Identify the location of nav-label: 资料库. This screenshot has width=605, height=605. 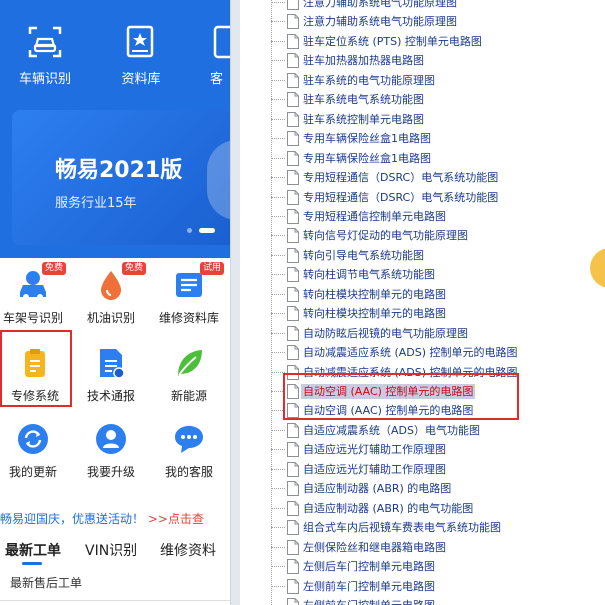
(141, 79).